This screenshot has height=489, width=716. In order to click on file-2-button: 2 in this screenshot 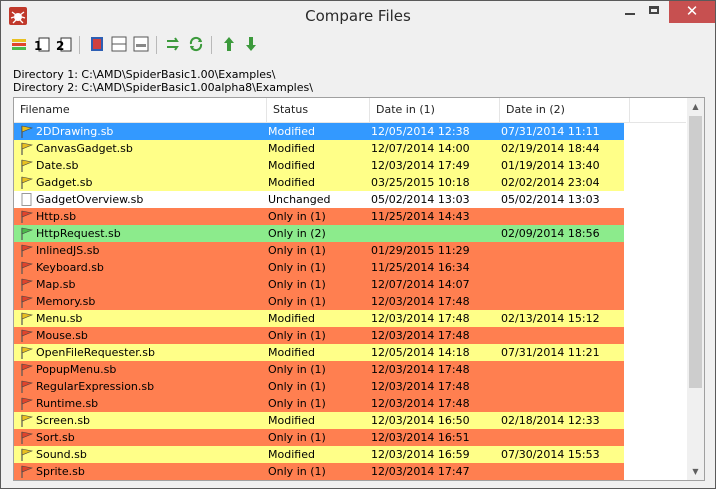, I will do `click(64, 44)`.